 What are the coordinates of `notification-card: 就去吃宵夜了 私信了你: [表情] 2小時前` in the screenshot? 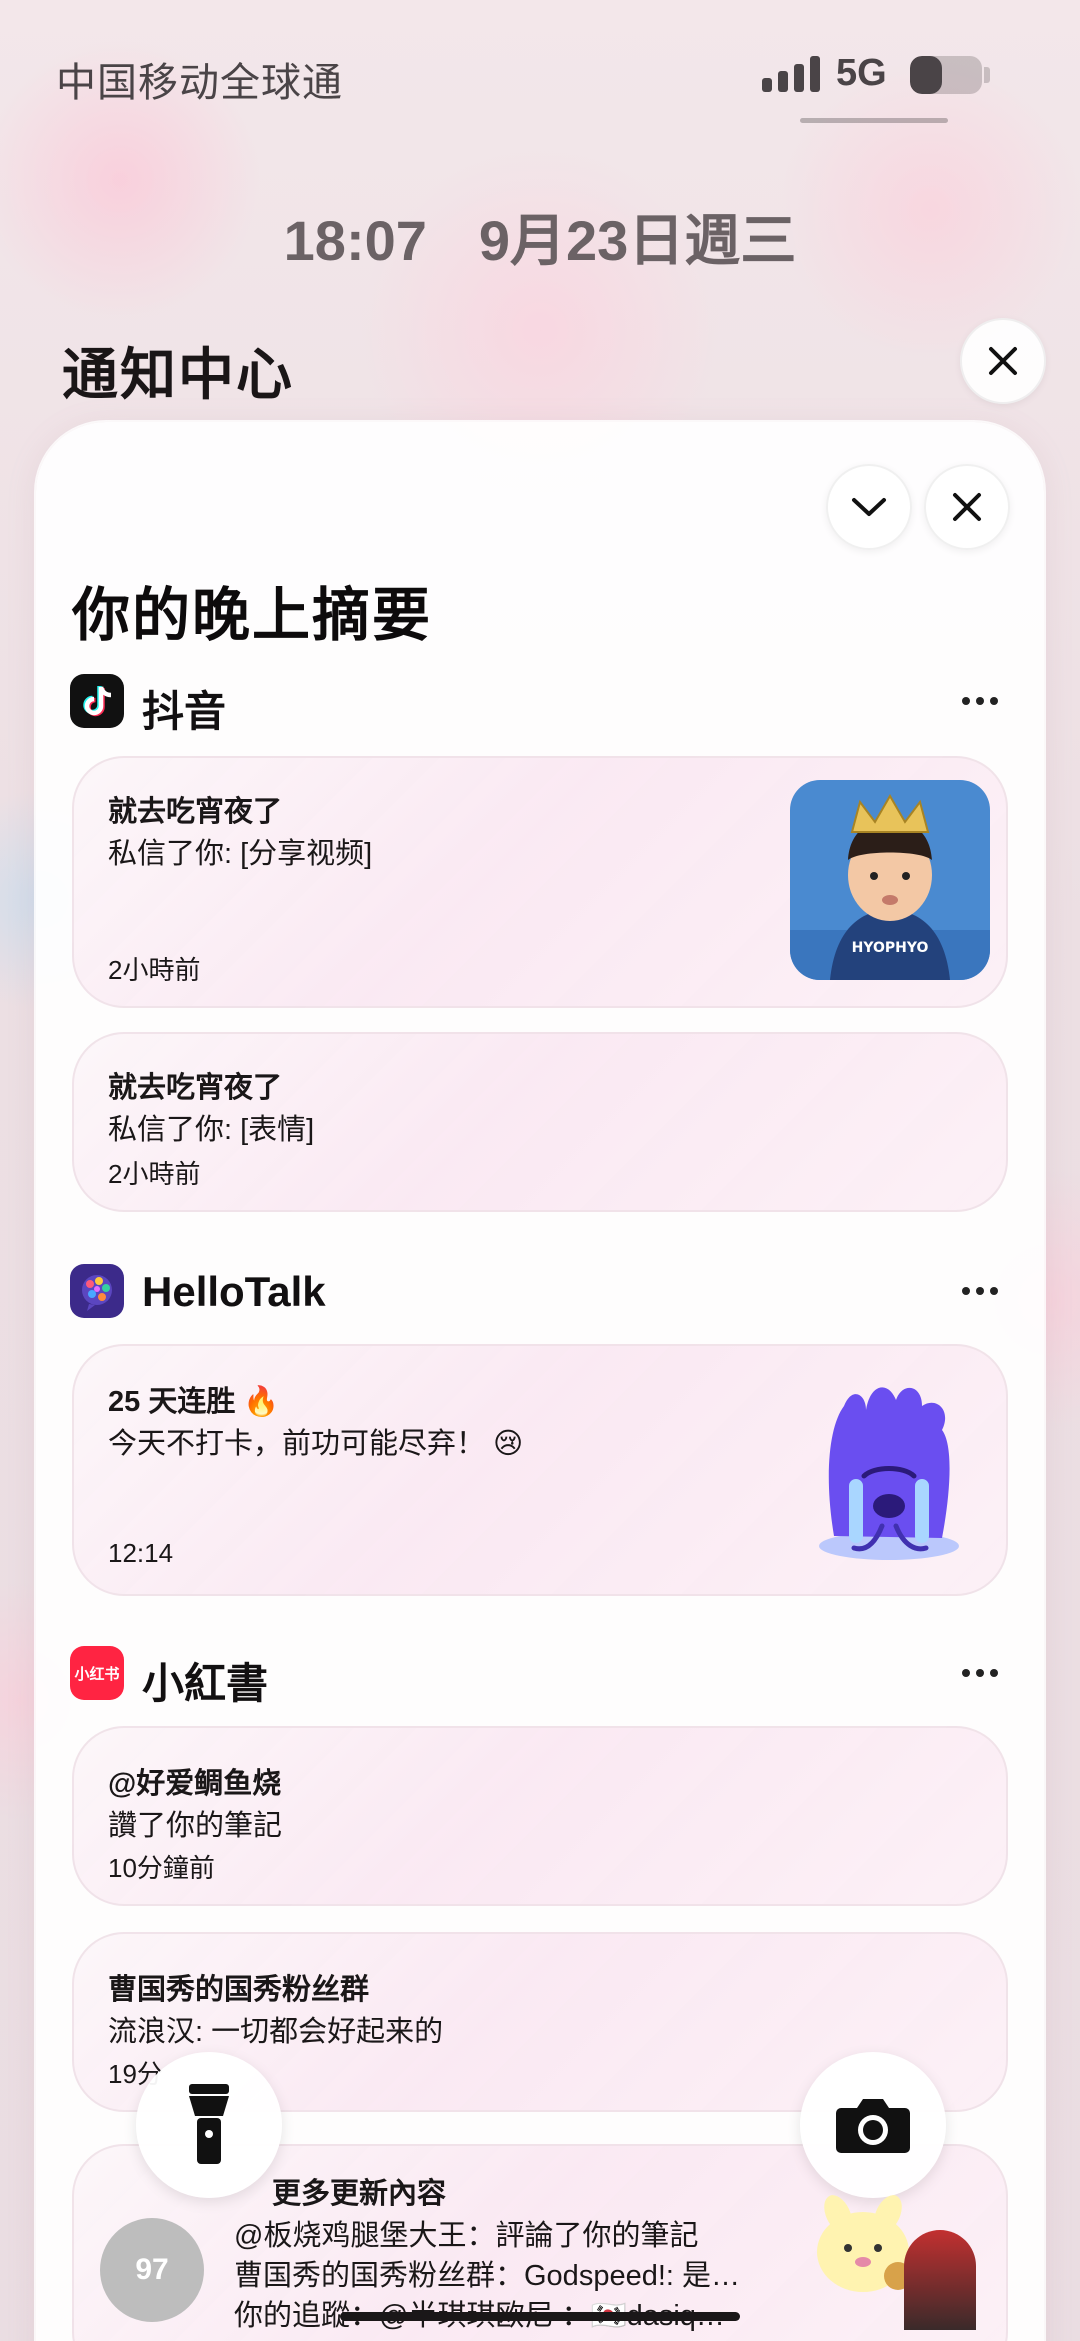 It's located at (540, 1122).